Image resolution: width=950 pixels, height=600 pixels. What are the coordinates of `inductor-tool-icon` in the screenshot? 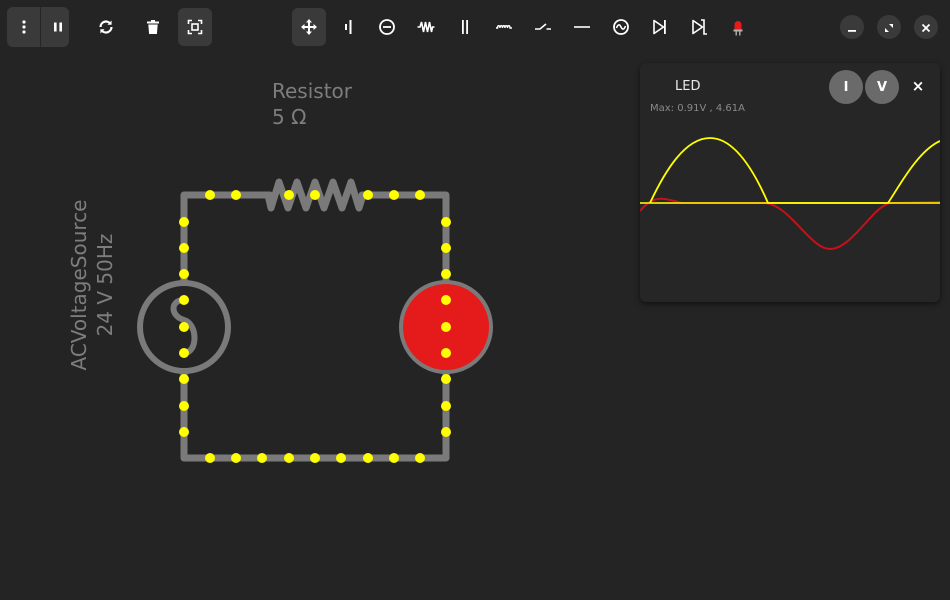 It's located at (504, 27).